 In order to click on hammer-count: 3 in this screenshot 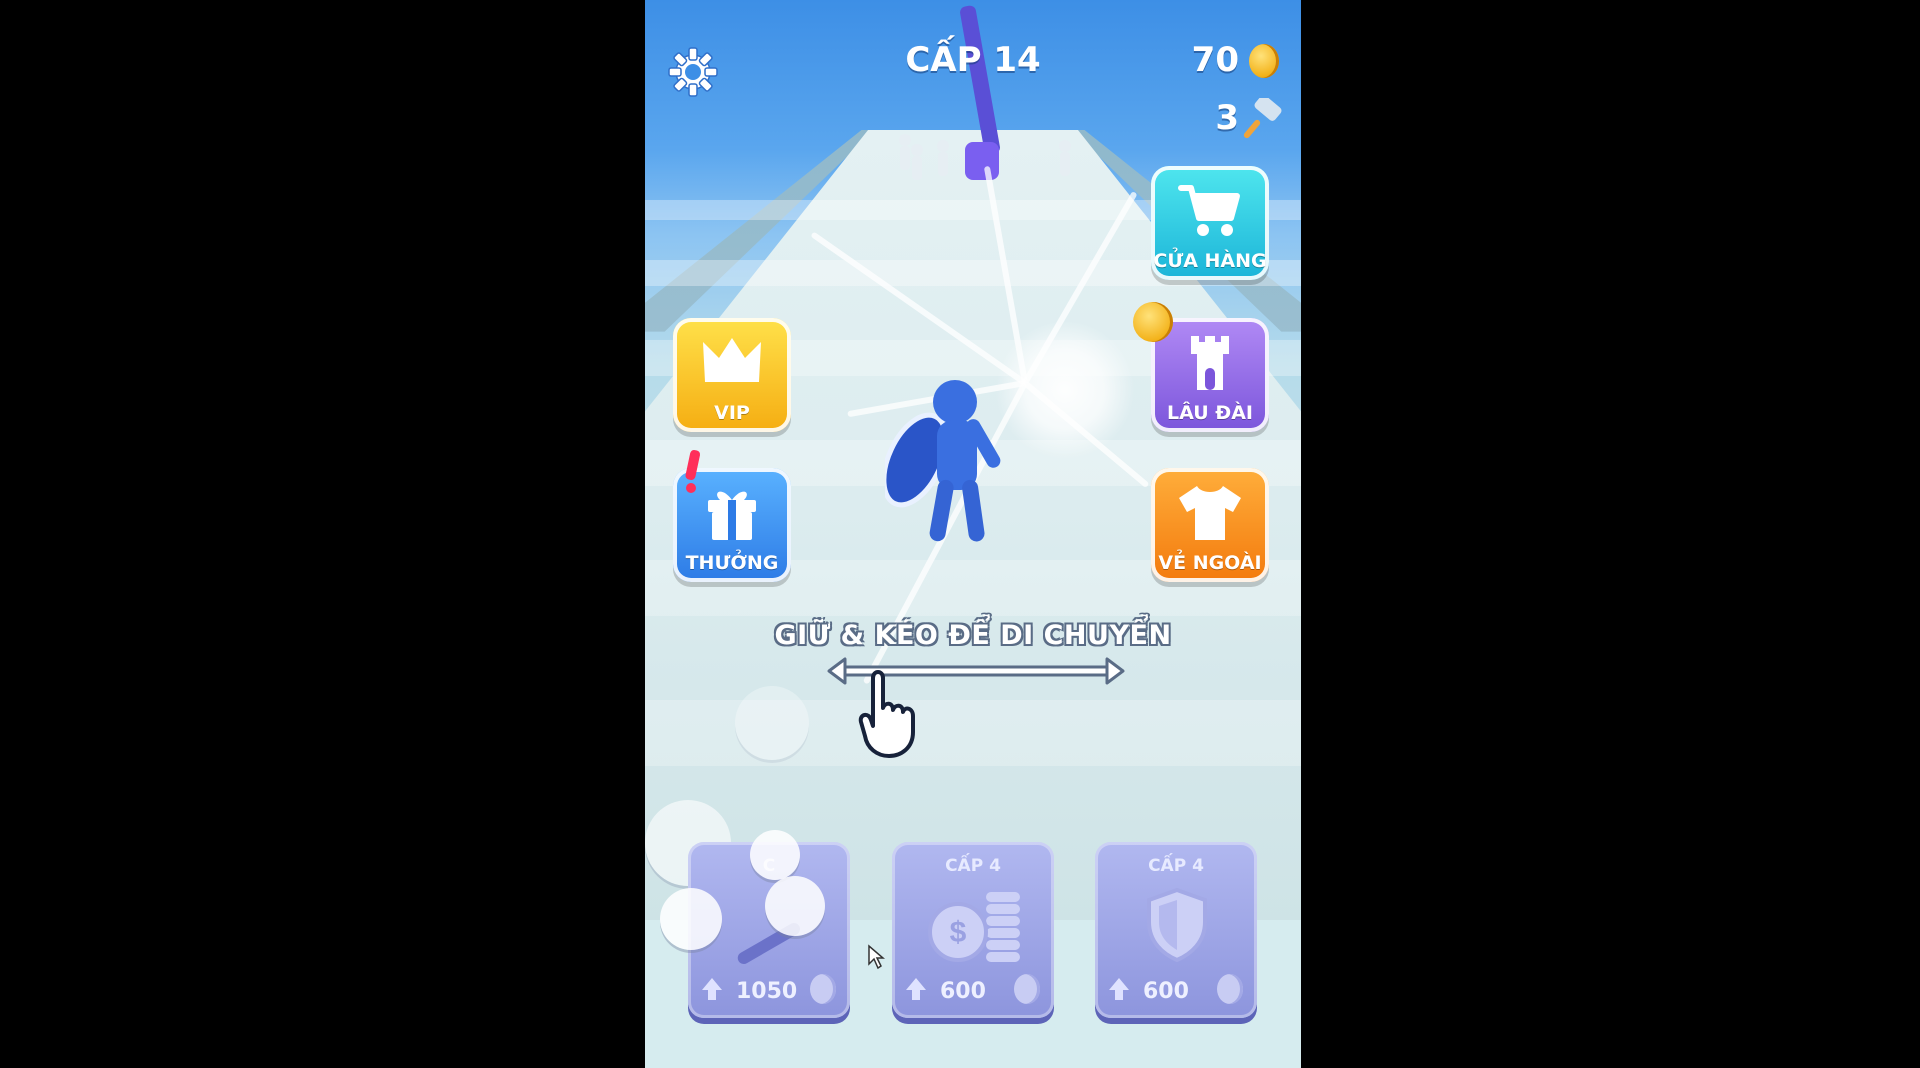, I will do `click(1227, 118)`.